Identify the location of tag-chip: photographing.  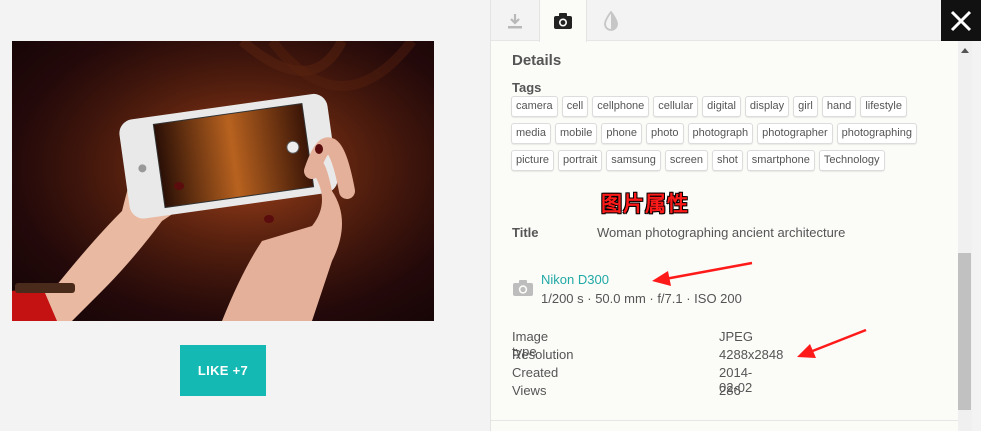
(876, 133).